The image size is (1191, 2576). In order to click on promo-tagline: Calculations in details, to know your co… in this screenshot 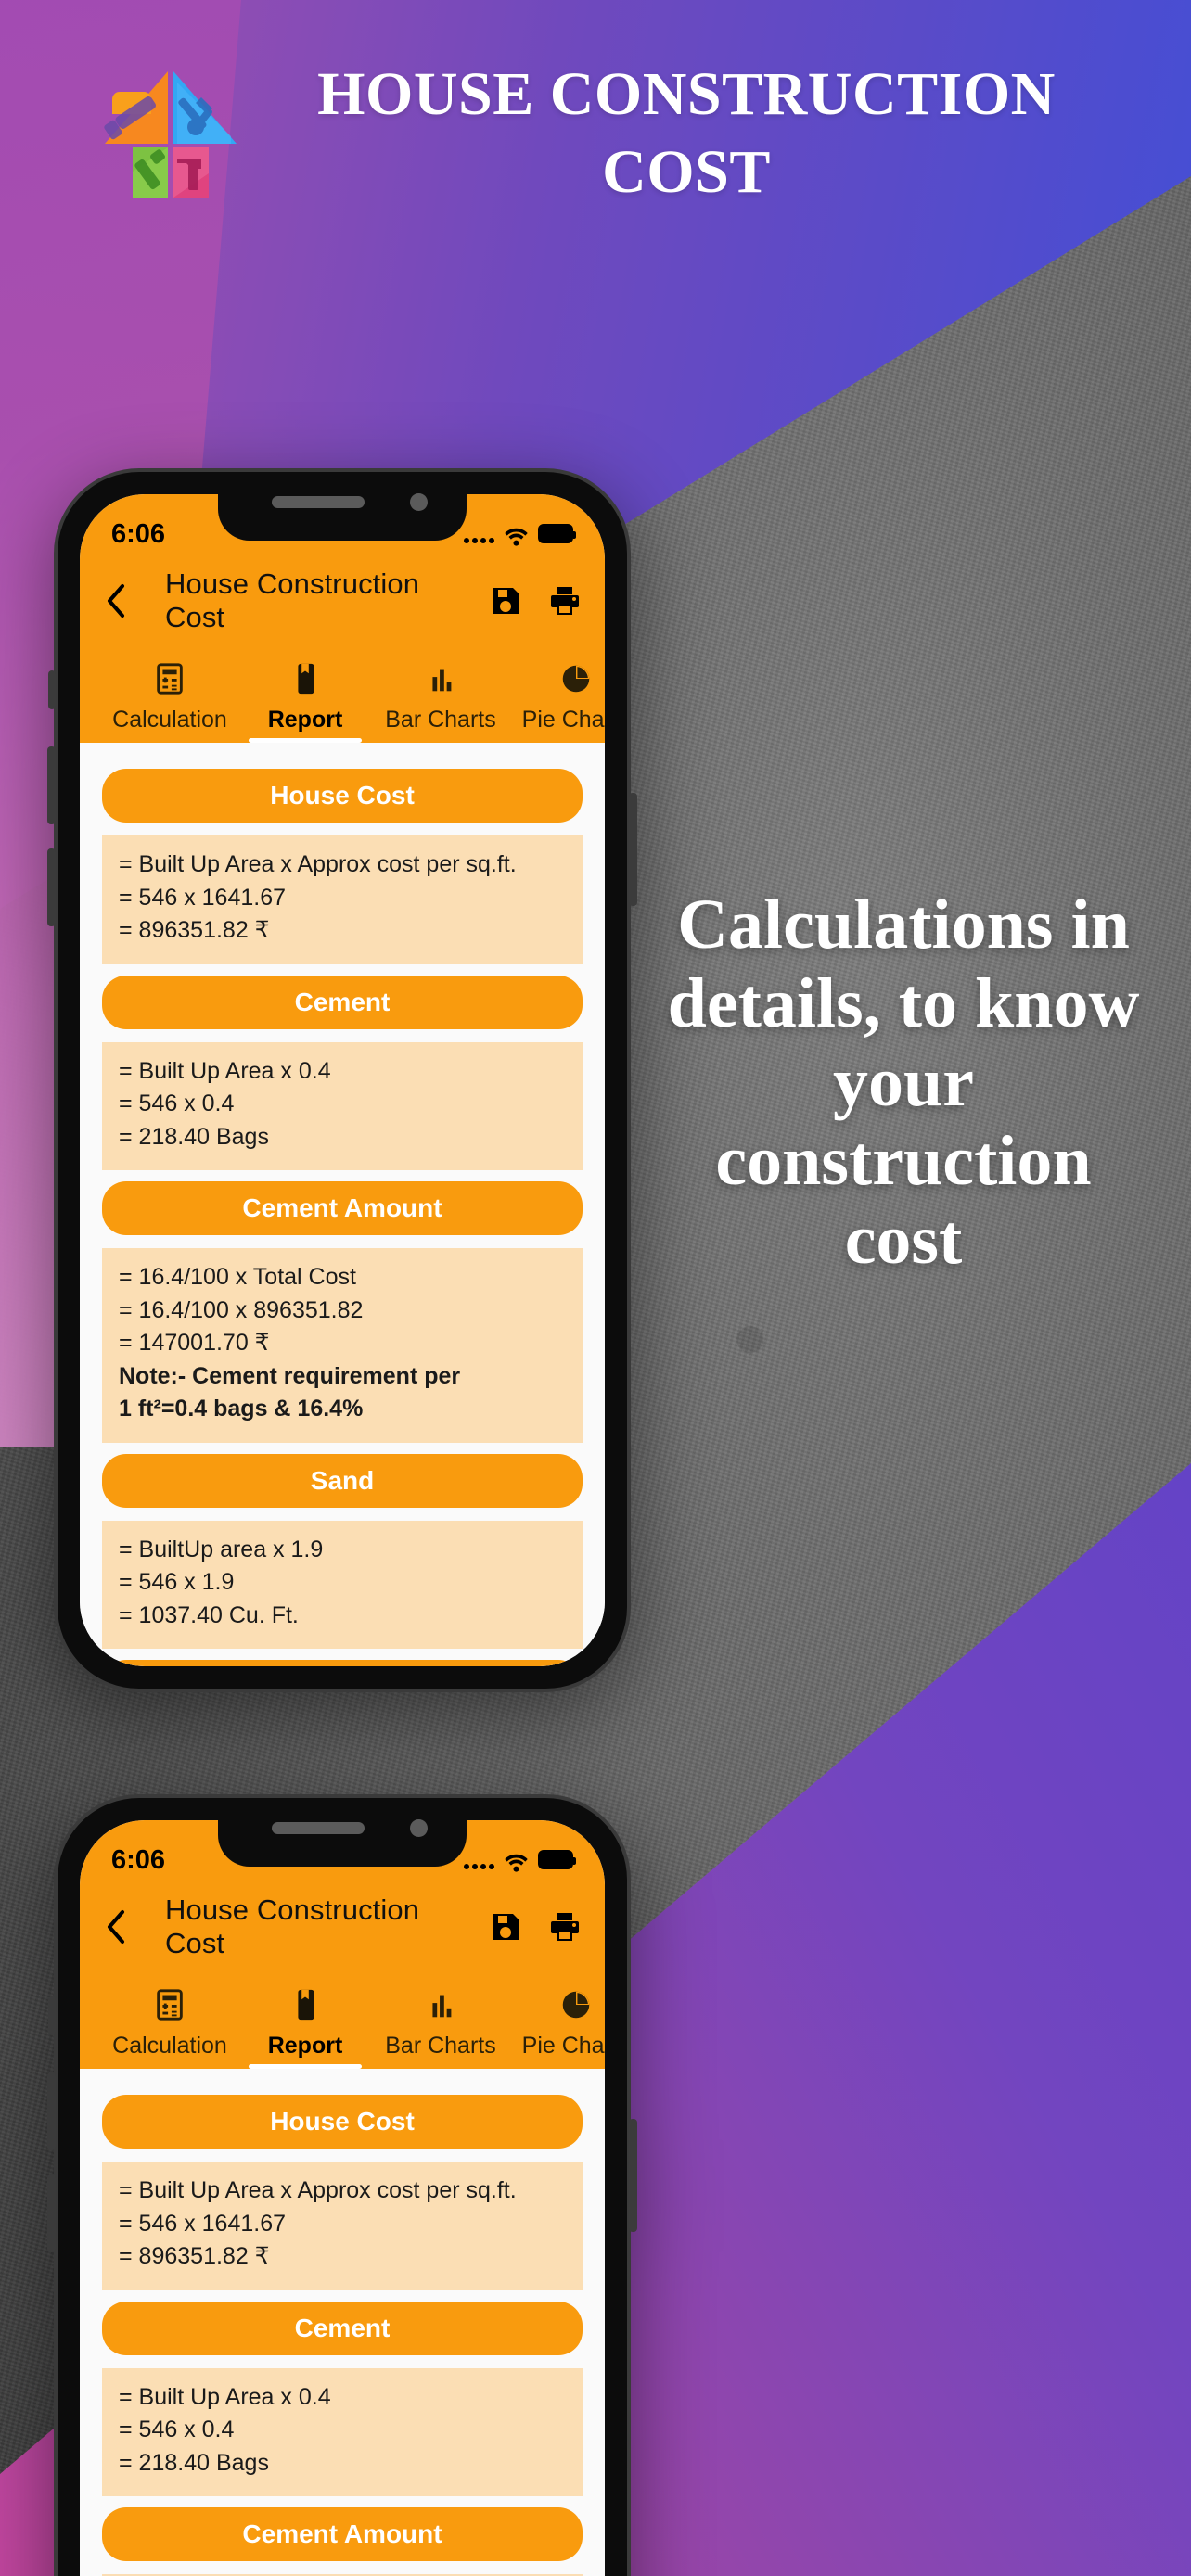, I will do `click(903, 1083)`.